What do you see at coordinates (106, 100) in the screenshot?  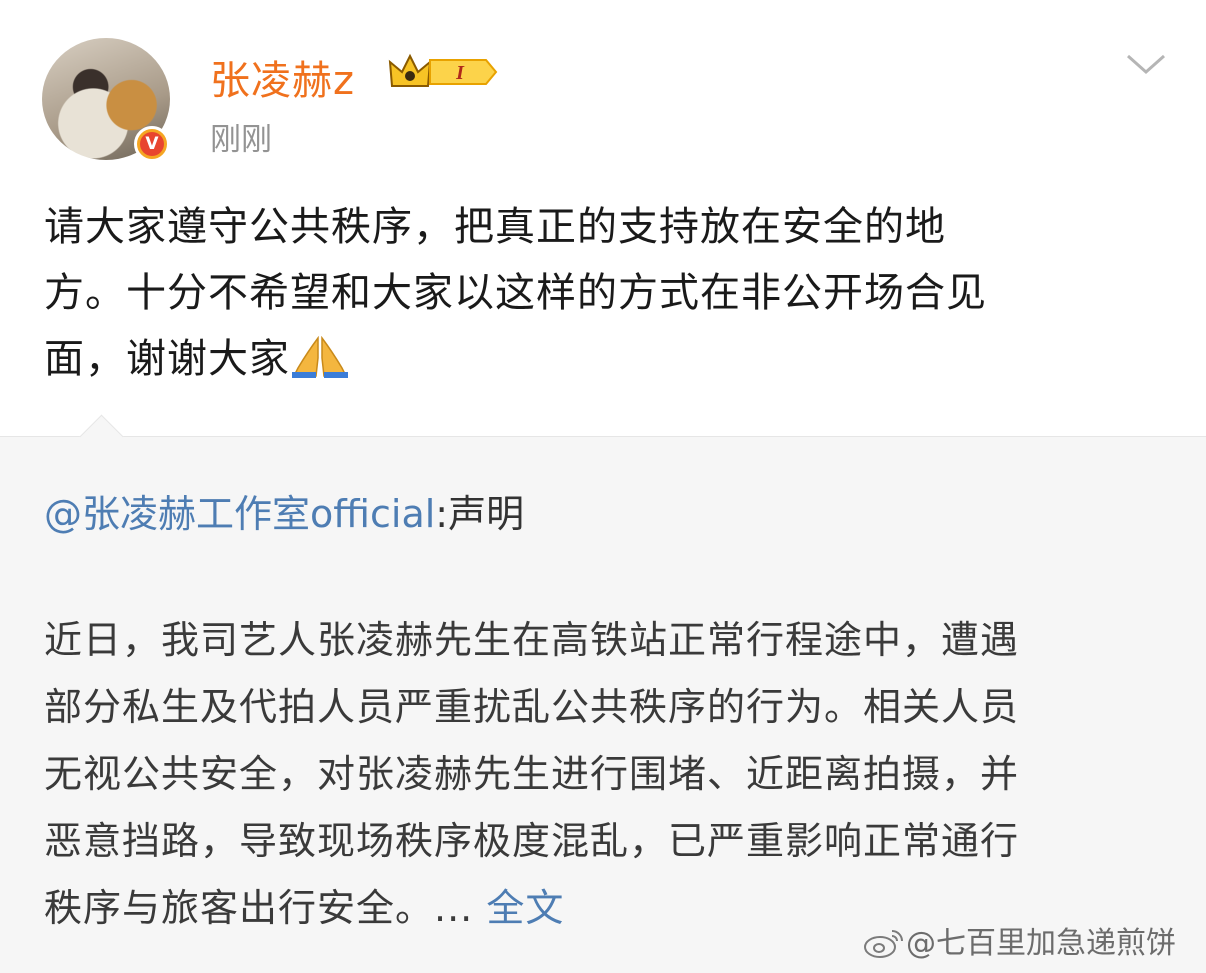 I see `avatar: V` at bounding box center [106, 100].